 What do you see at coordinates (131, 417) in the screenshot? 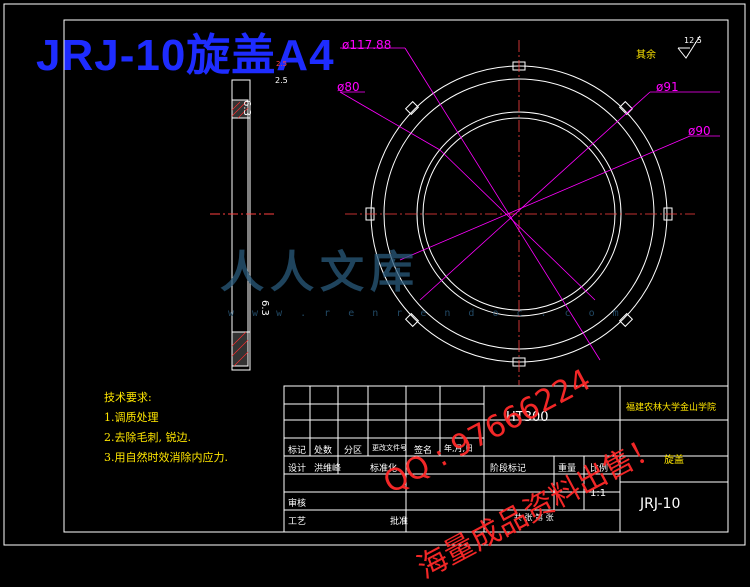
I see `tech-item: 1.调质处理` at bounding box center [131, 417].